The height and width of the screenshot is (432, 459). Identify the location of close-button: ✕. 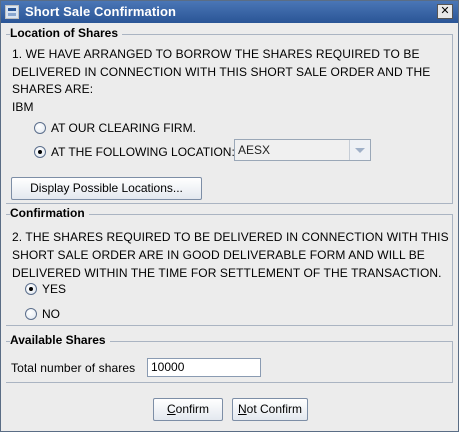
(445, 11).